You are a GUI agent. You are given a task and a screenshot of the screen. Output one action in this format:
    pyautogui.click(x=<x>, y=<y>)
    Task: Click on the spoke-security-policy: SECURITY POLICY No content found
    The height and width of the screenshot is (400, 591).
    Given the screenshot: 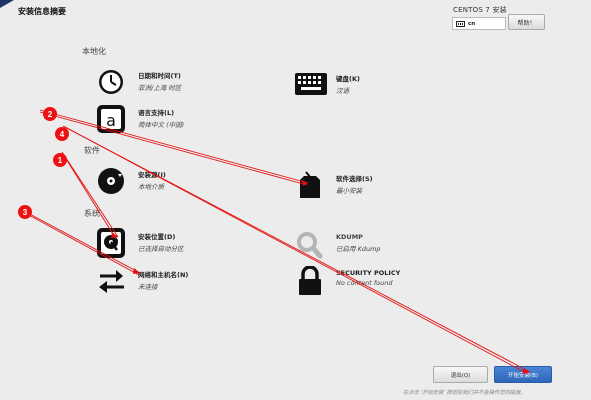 What is the action you would take?
    pyautogui.click(x=347, y=280)
    